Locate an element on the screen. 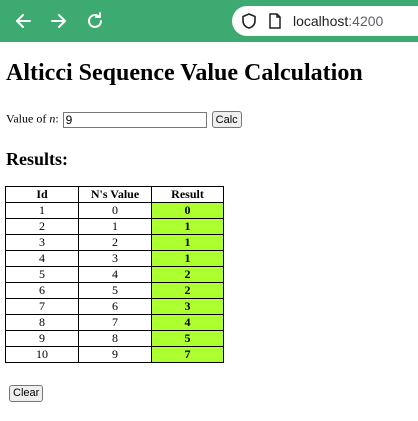 Image resolution: width=418 pixels, height=421 pixels. cell-result: 0 is located at coordinates (187, 210).